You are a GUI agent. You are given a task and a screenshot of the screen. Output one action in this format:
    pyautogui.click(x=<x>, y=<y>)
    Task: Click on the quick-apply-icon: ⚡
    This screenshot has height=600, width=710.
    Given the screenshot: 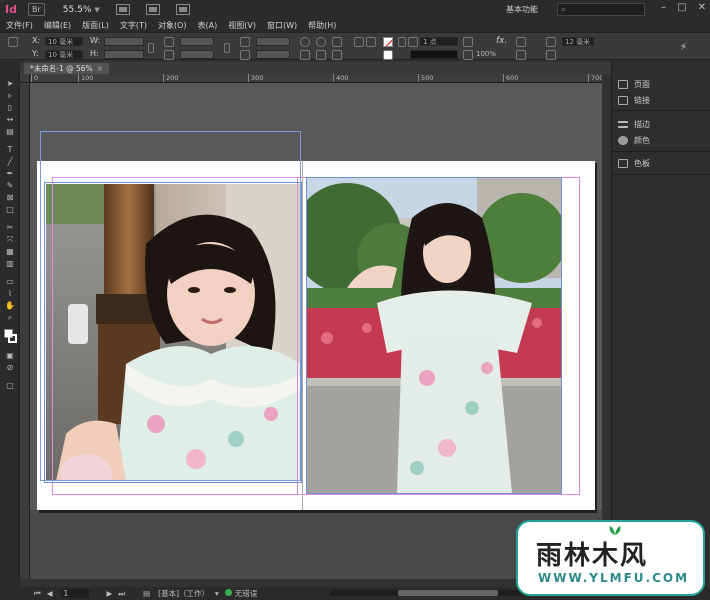 What is the action you would take?
    pyautogui.click(x=685, y=48)
    